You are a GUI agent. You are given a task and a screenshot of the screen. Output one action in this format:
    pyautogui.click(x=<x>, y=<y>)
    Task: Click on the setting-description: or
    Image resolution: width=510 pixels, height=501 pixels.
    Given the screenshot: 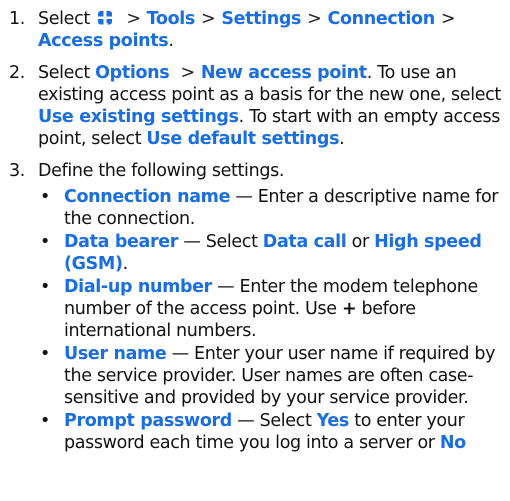 What is the action you would take?
    pyautogui.click(x=360, y=242)
    